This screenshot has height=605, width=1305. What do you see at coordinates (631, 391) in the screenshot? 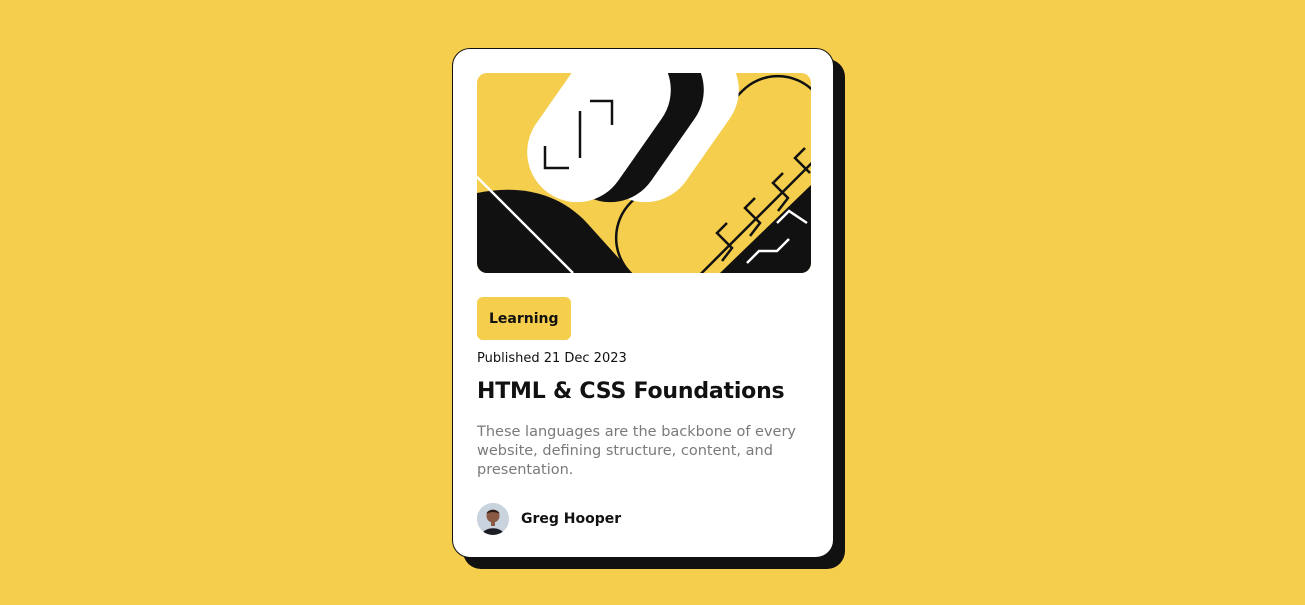
I see `card-title: HTML & CSS Foundations` at bounding box center [631, 391].